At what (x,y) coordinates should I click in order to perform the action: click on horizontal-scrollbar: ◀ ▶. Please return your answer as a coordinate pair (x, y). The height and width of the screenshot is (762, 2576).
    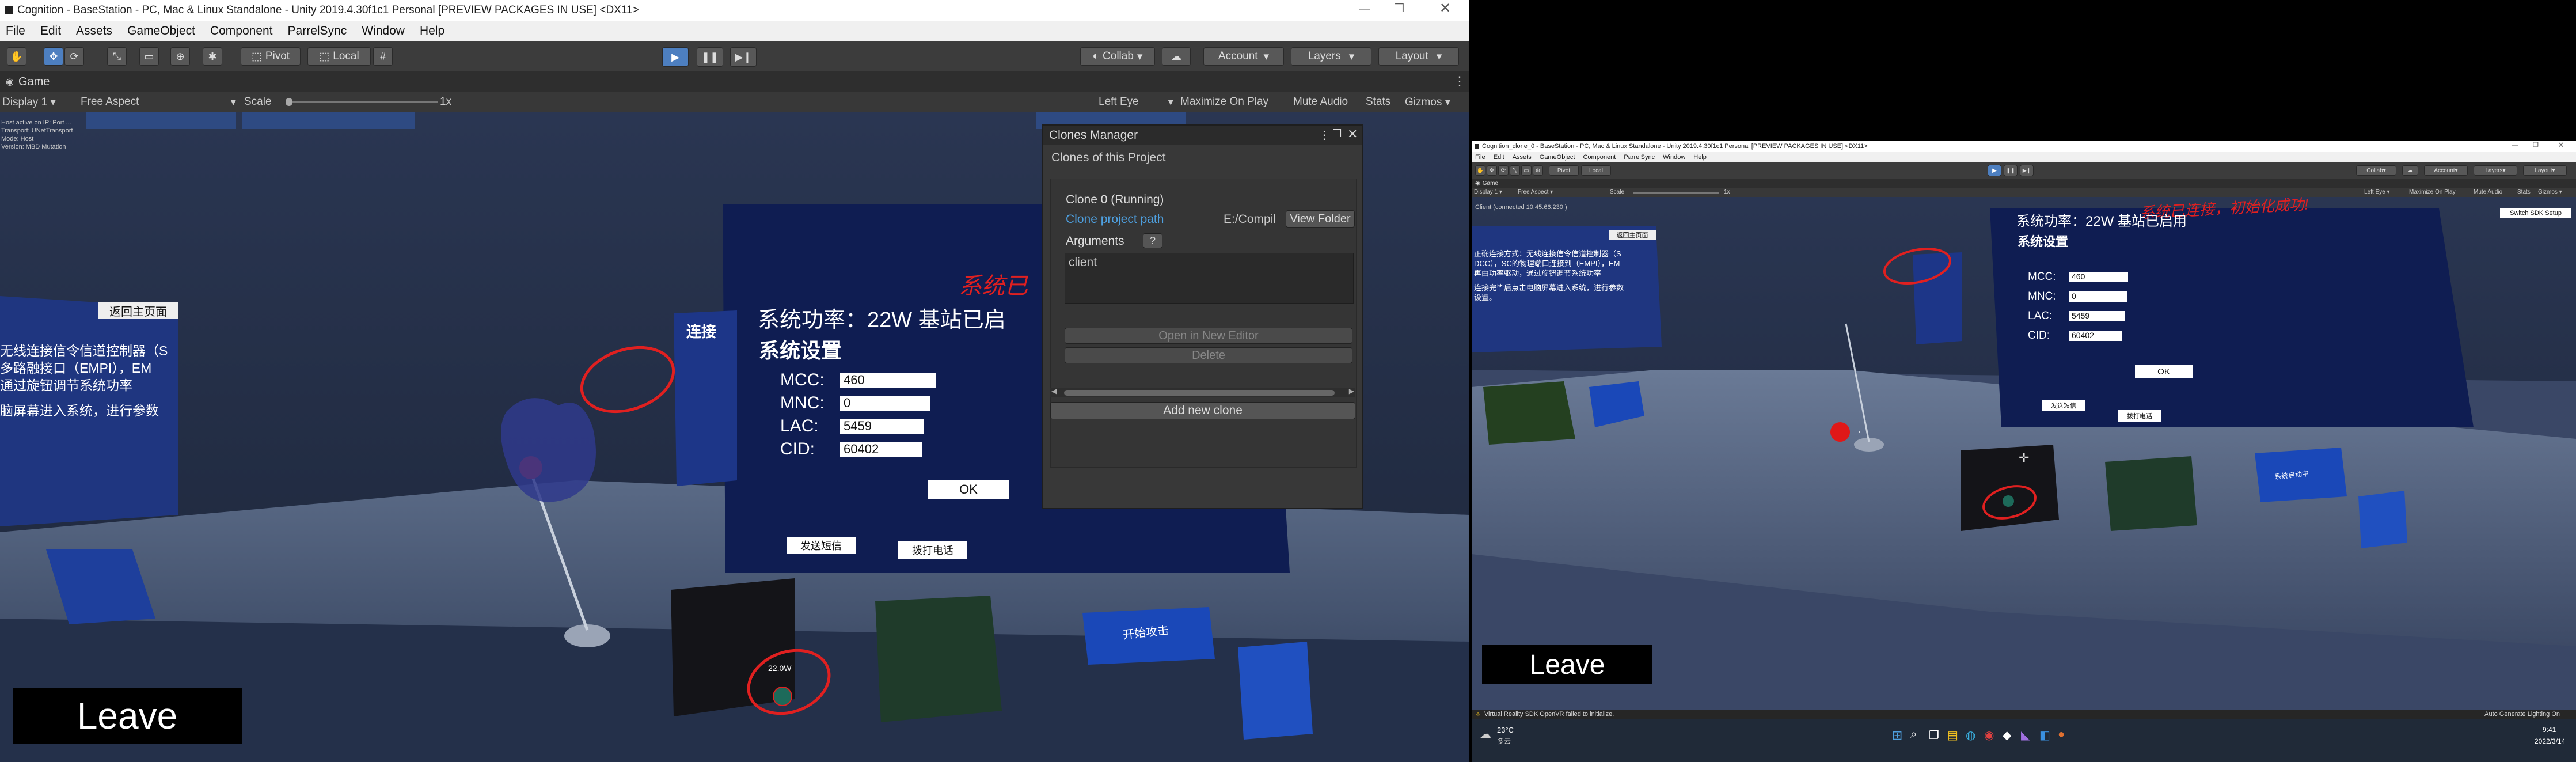
    Looking at the image, I should click on (1202, 392).